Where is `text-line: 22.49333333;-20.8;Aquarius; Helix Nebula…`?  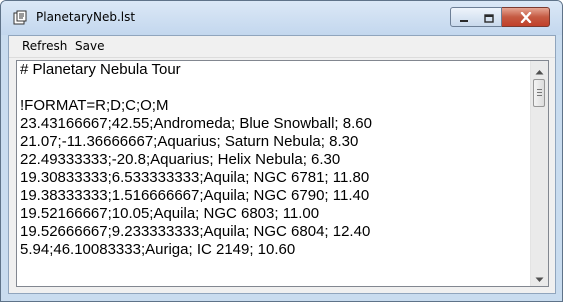 text-line: 22.49333333;-20.8;Aquarius; Helix Nebula… is located at coordinates (180, 159).